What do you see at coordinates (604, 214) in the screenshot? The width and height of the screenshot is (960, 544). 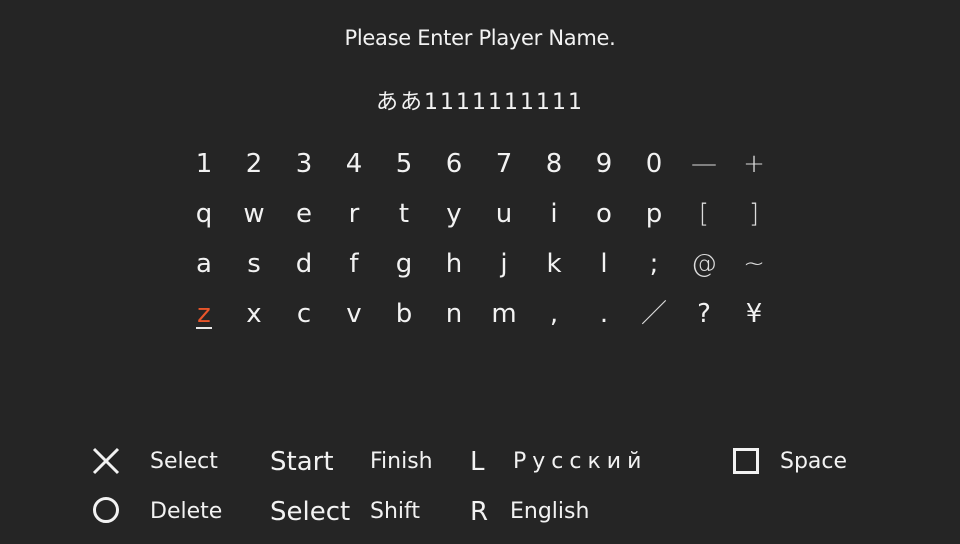 I see `key: o` at bounding box center [604, 214].